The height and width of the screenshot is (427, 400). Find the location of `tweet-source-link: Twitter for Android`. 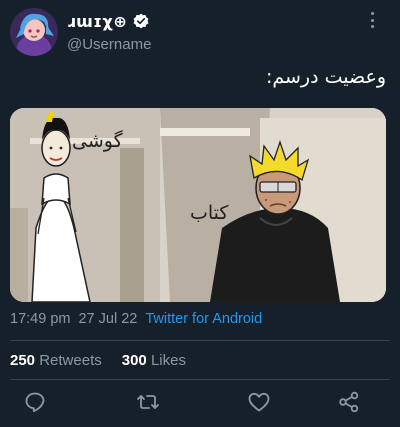

tweet-source-link: Twitter for Android is located at coordinates (203, 319).